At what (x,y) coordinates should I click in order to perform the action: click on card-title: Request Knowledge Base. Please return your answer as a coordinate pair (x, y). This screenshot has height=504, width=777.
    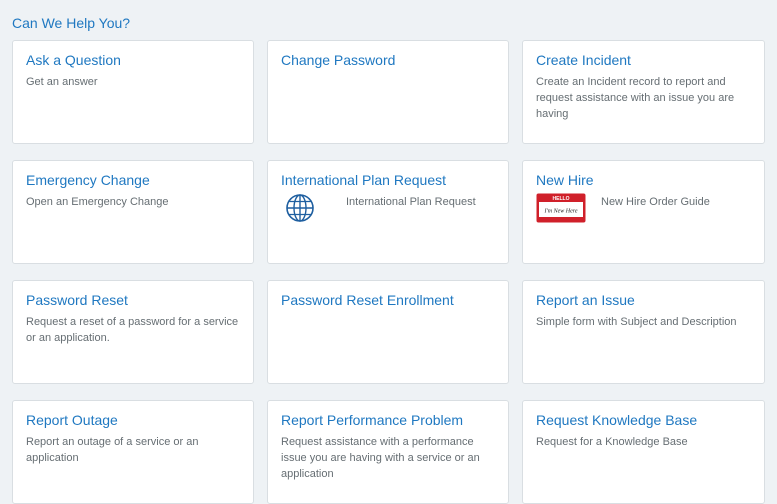
    Looking at the image, I should click on (643, 420).